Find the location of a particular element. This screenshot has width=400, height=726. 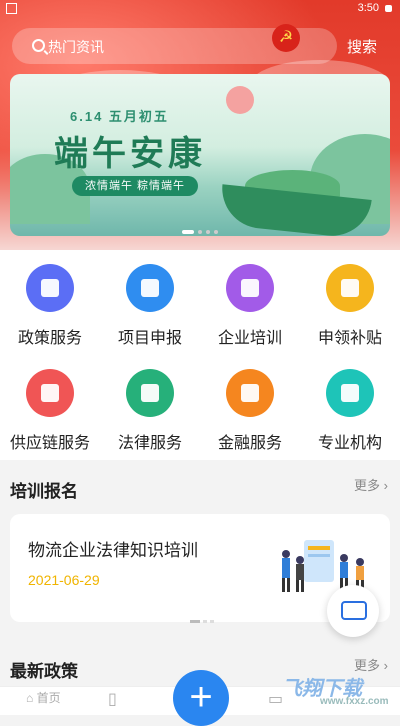

notification-icon is located at coordinates (11, 8).